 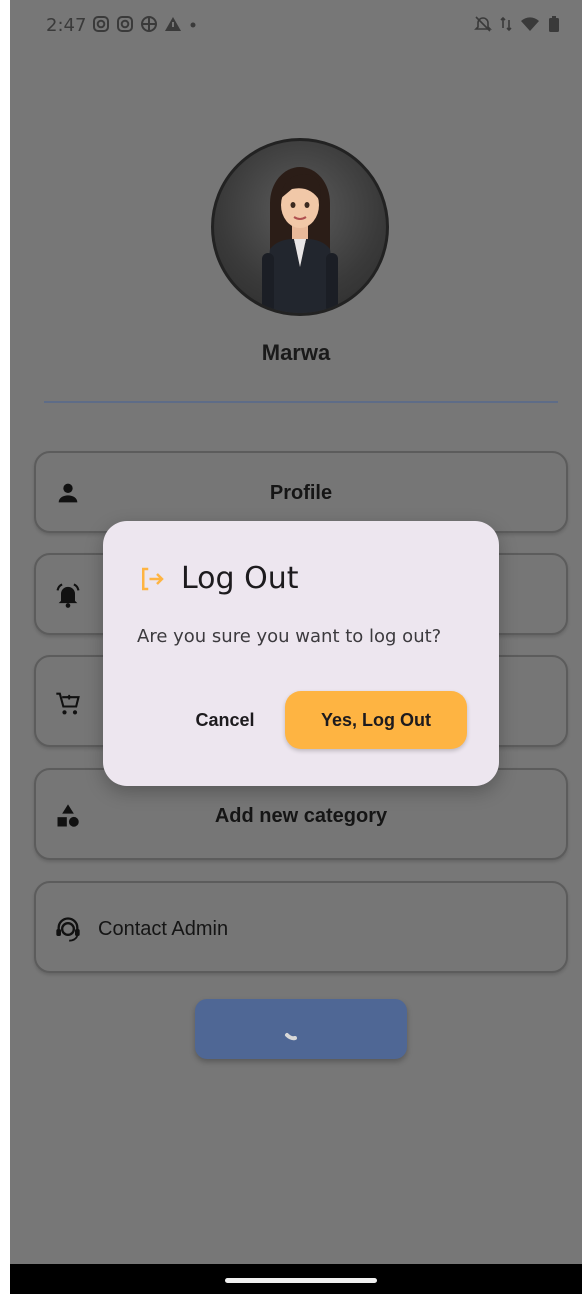 What do you see at coordinates (301, 402) in the screenshot?
I see `divider` at bounding box center [301, 402].